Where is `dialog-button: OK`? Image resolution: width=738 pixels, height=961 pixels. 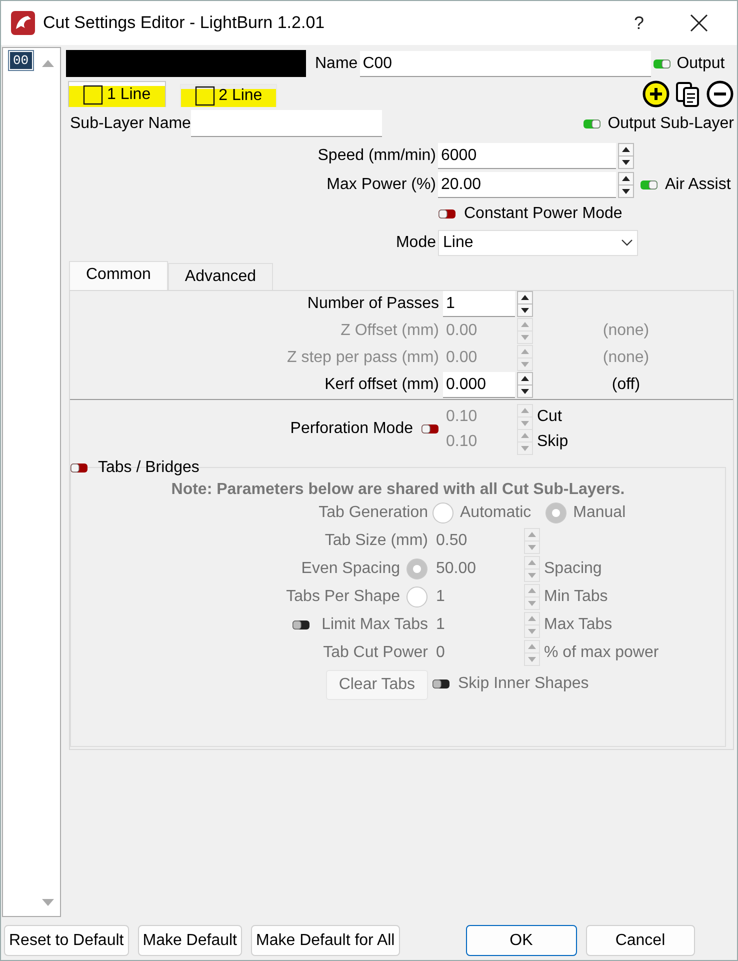 dialog-button: OK is located at coordinates (521, 940).